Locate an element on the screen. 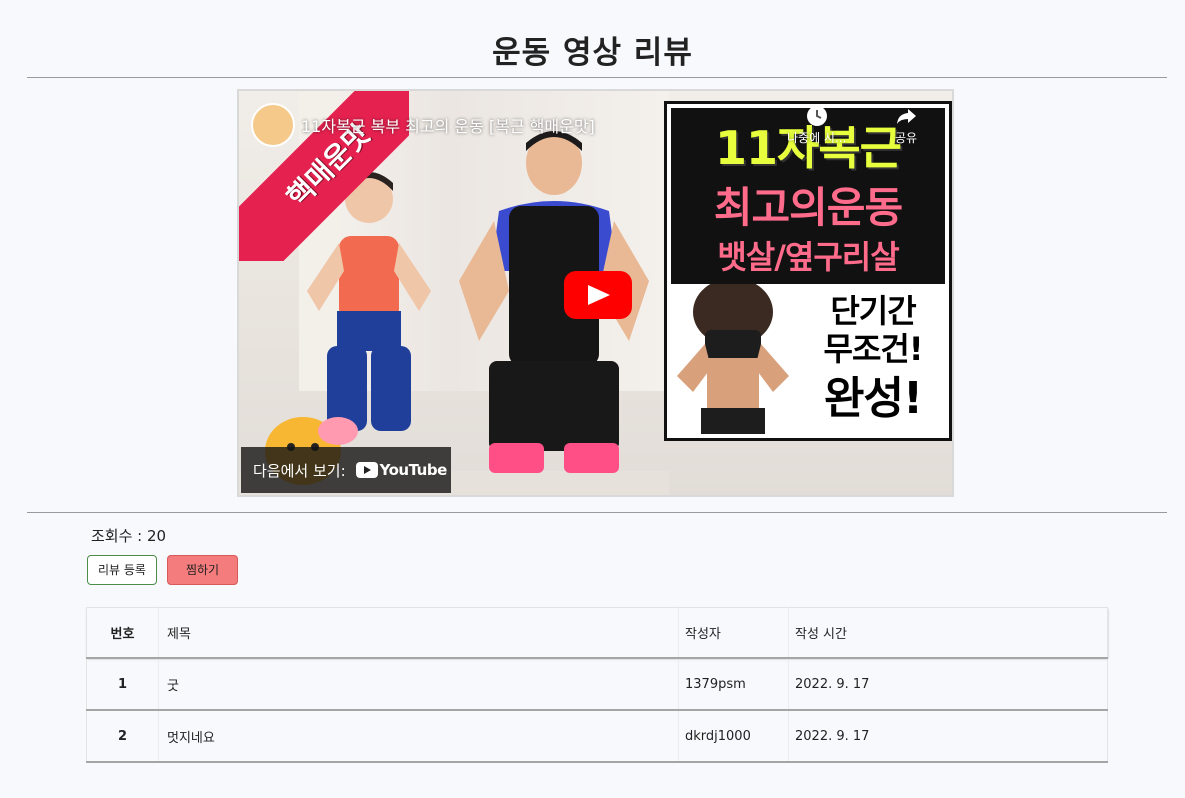  channel-avatar is located at coordinates (273, 125).